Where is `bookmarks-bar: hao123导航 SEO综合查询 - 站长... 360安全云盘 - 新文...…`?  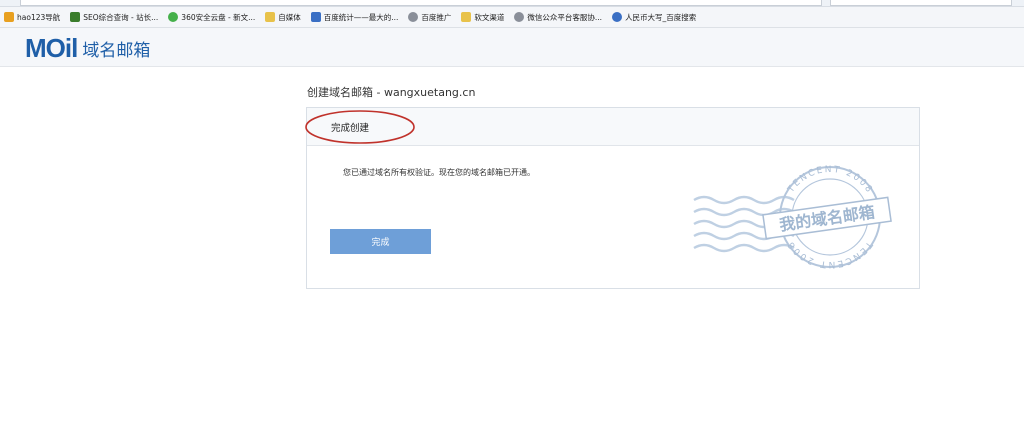 bookmarks-bar: hao123导航 SEO综合查询 - 站长... 360安全云盘 - 新文...… is located at coordinates (512, 17).